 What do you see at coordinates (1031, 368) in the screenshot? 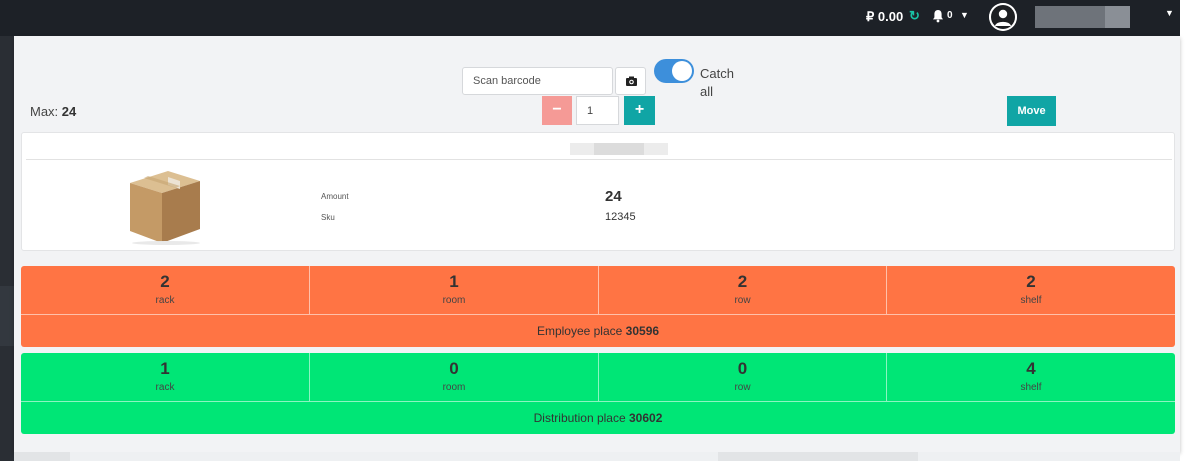
I see `shelf-value: 4` at bounding box center [1031, 368].